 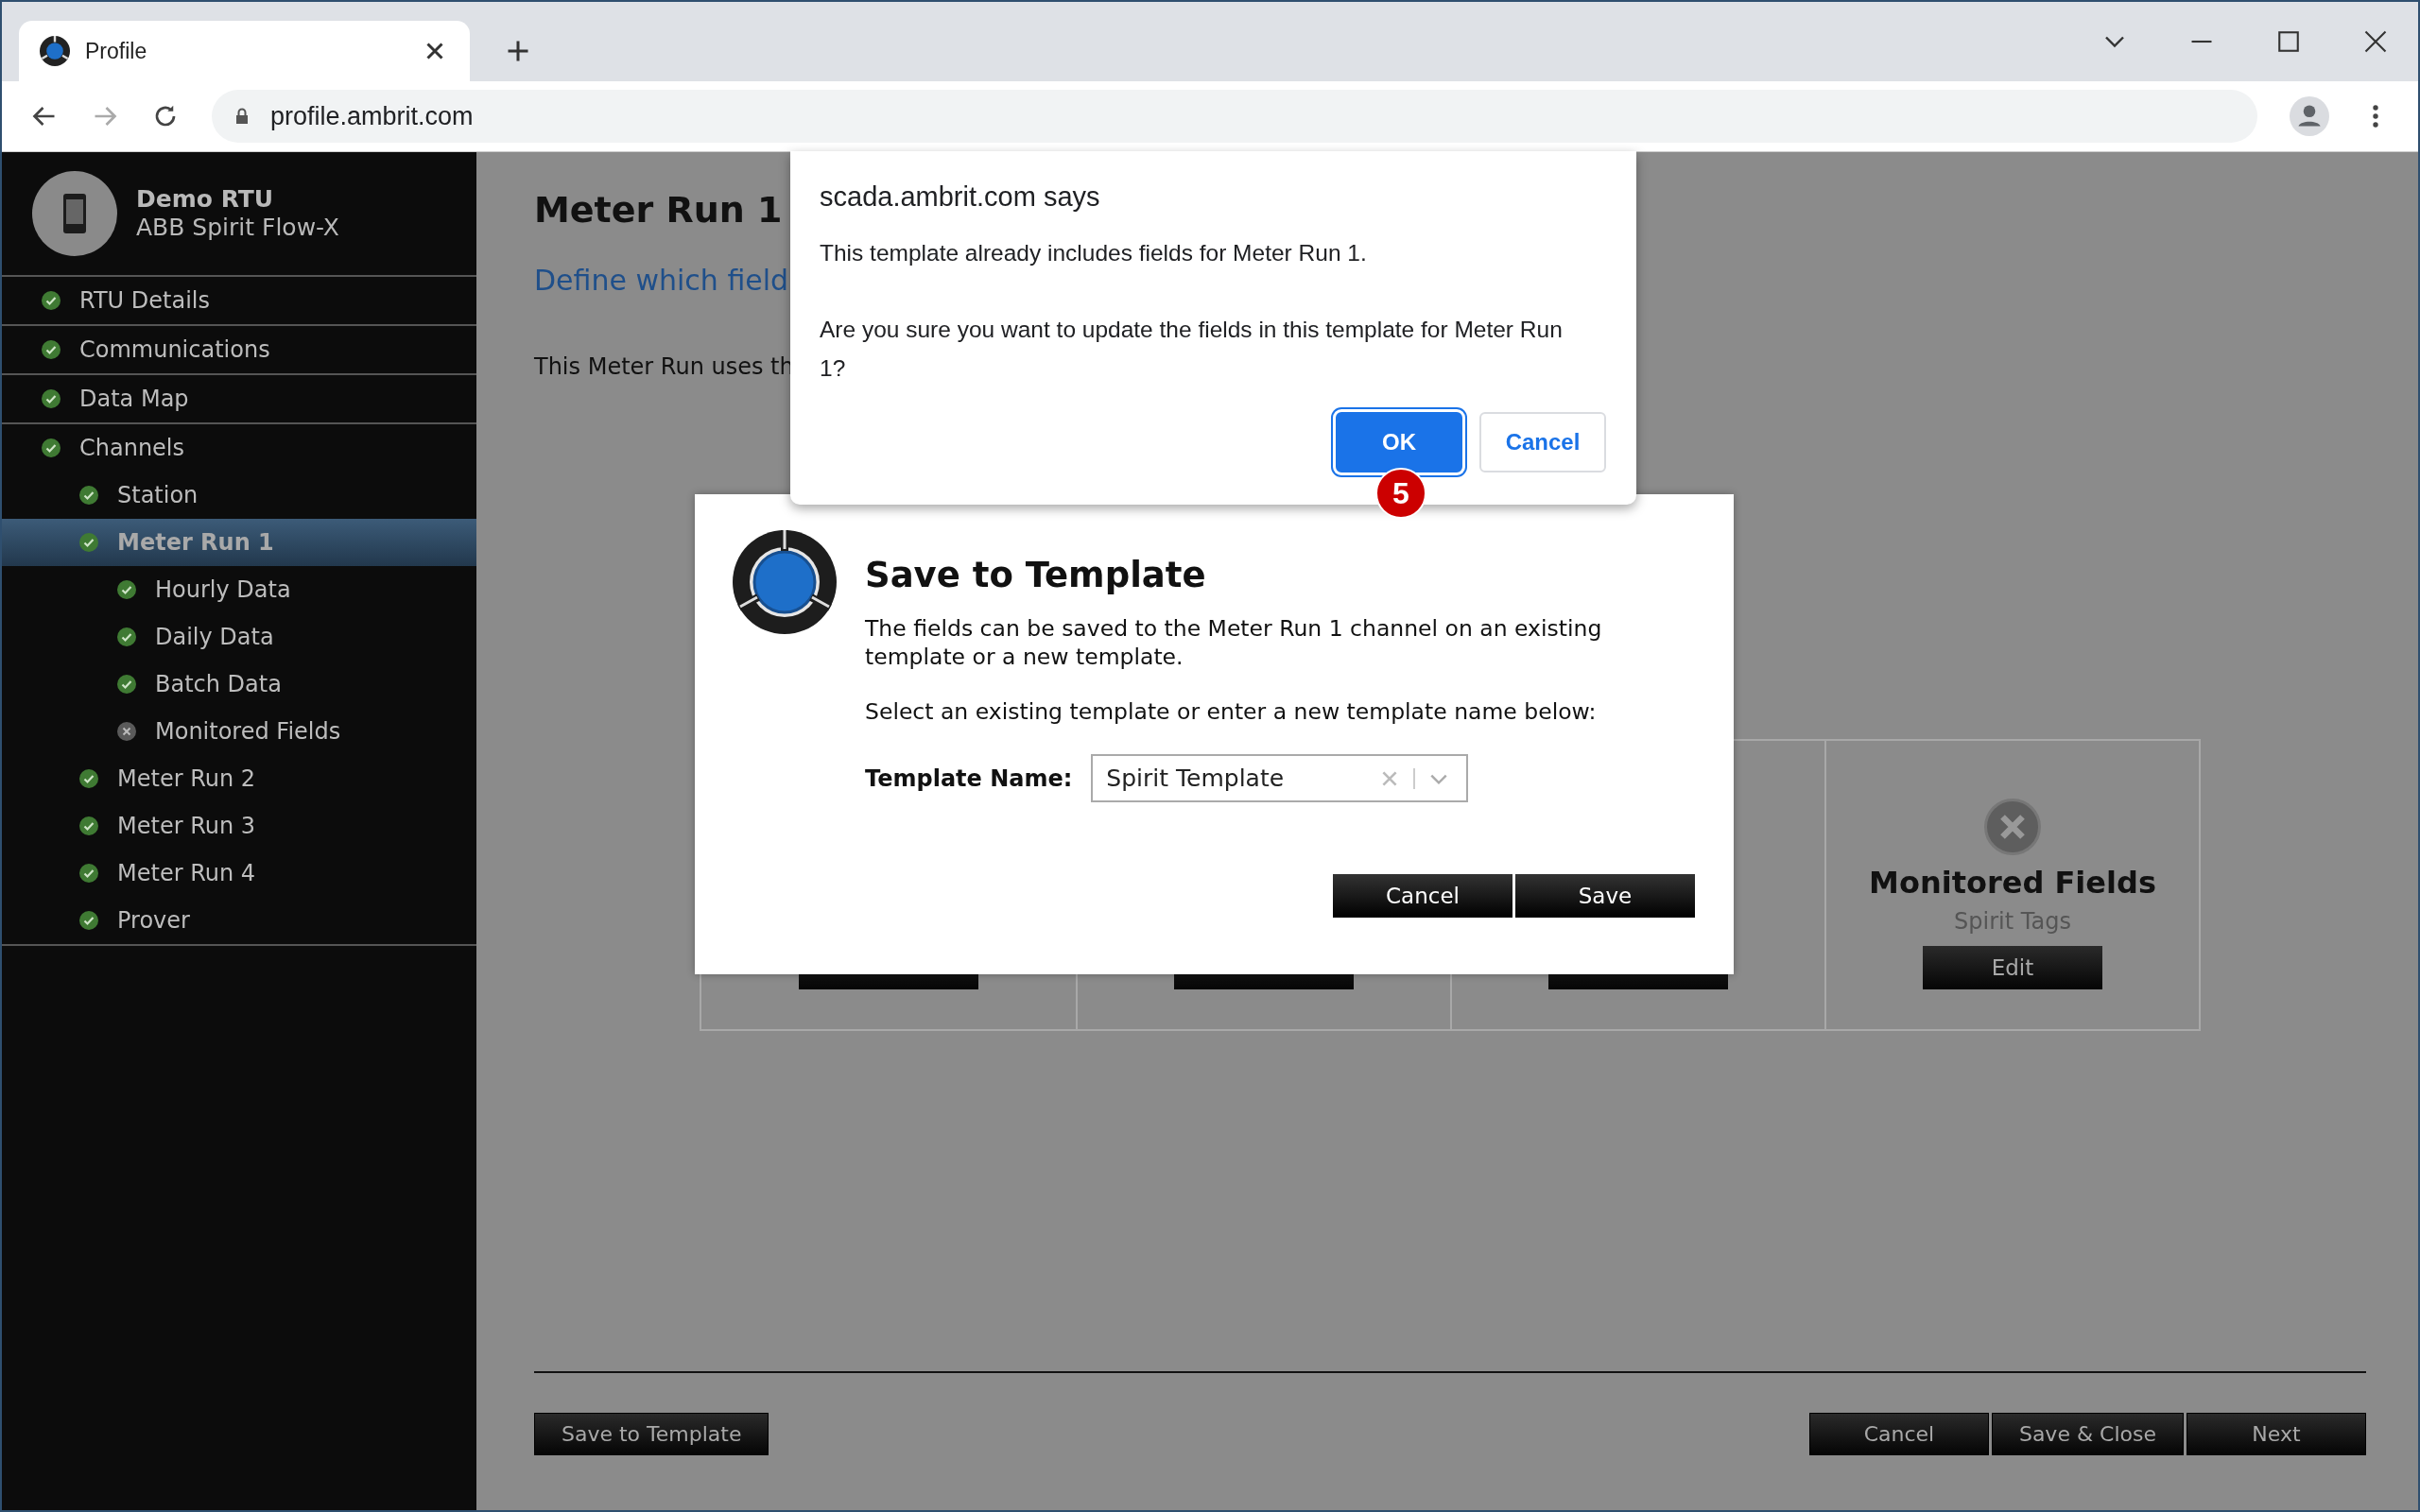 I want to click on dialog-title: Save to Template, so click(x=1036, y=575).